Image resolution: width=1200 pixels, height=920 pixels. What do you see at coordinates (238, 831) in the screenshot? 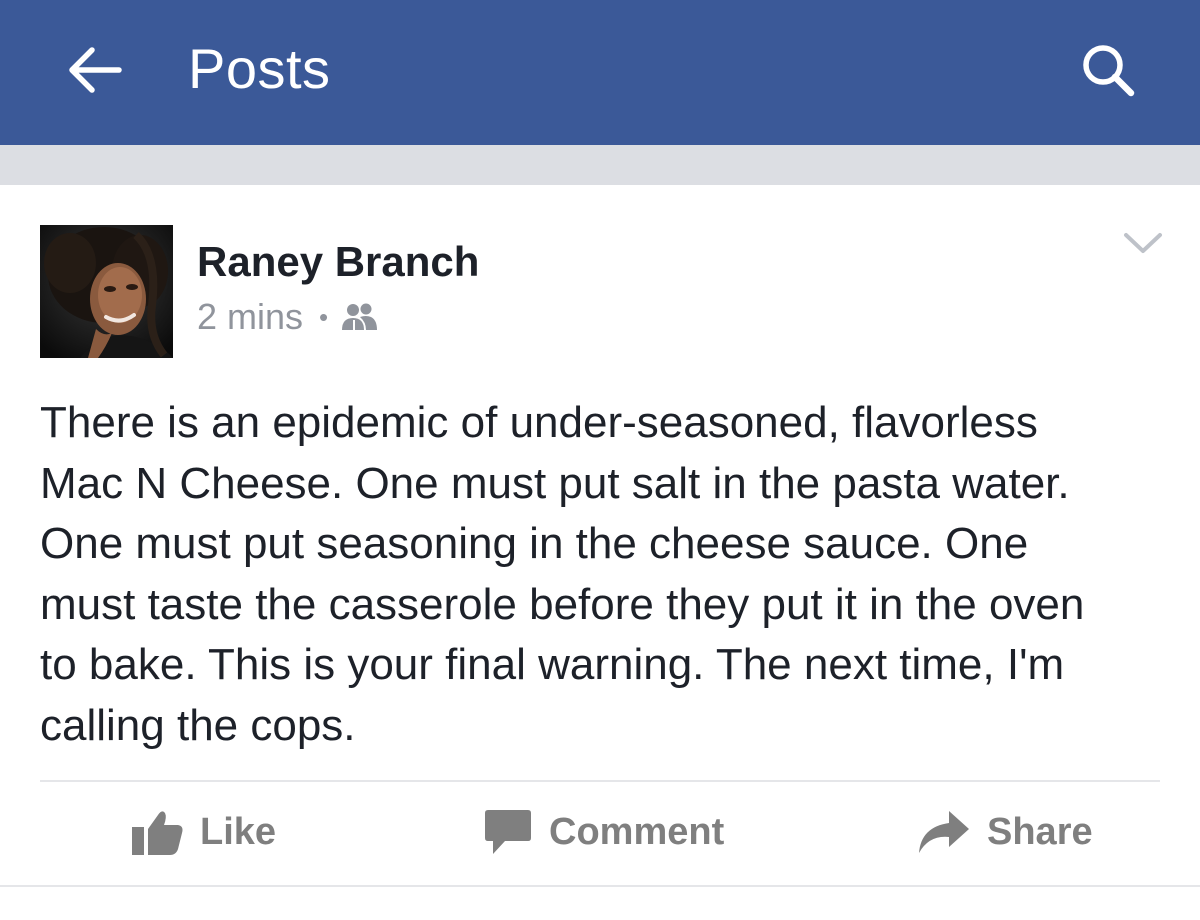
I see `like-label: Like` at bounding box center [238, 831].